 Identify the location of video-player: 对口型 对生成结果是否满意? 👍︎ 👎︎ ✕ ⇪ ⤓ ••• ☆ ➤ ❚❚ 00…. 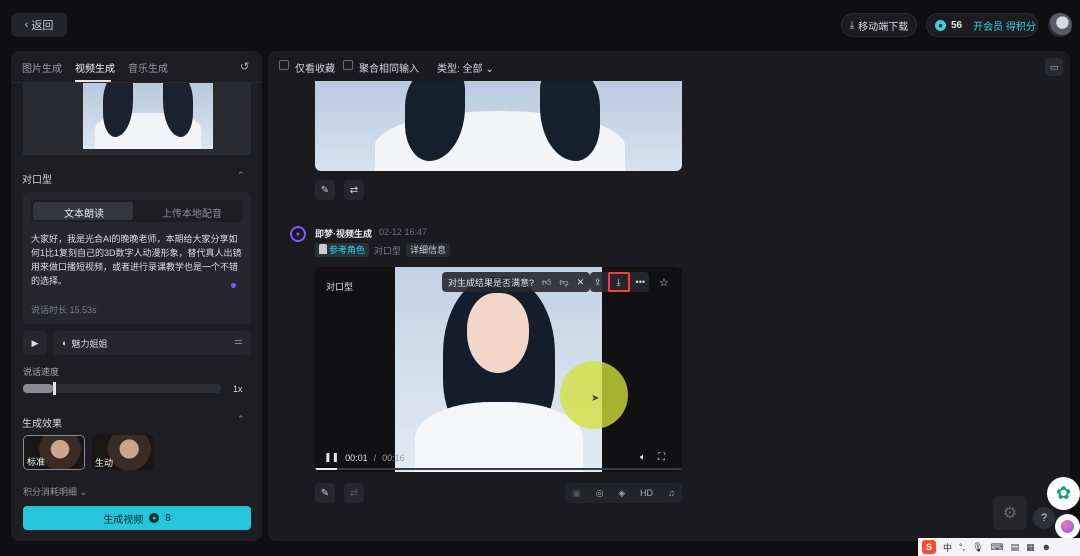
(498, 369).